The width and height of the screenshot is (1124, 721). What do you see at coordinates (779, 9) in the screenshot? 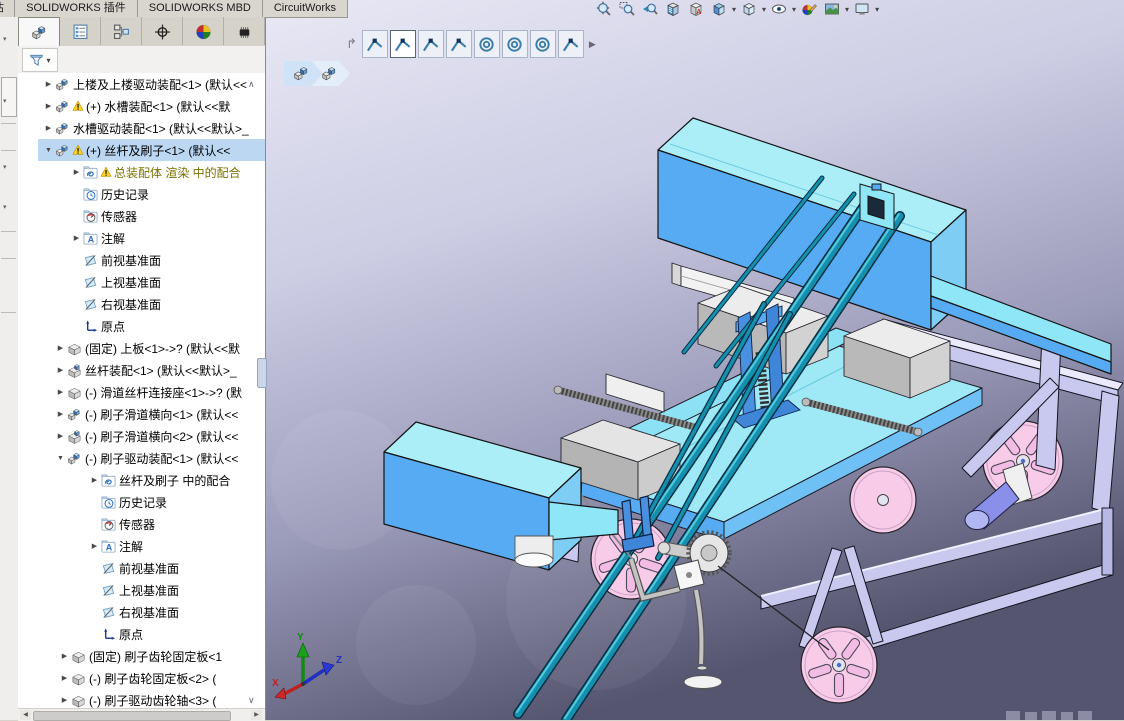
I see `hide-show-items-button` at bounding box center [779, 9].